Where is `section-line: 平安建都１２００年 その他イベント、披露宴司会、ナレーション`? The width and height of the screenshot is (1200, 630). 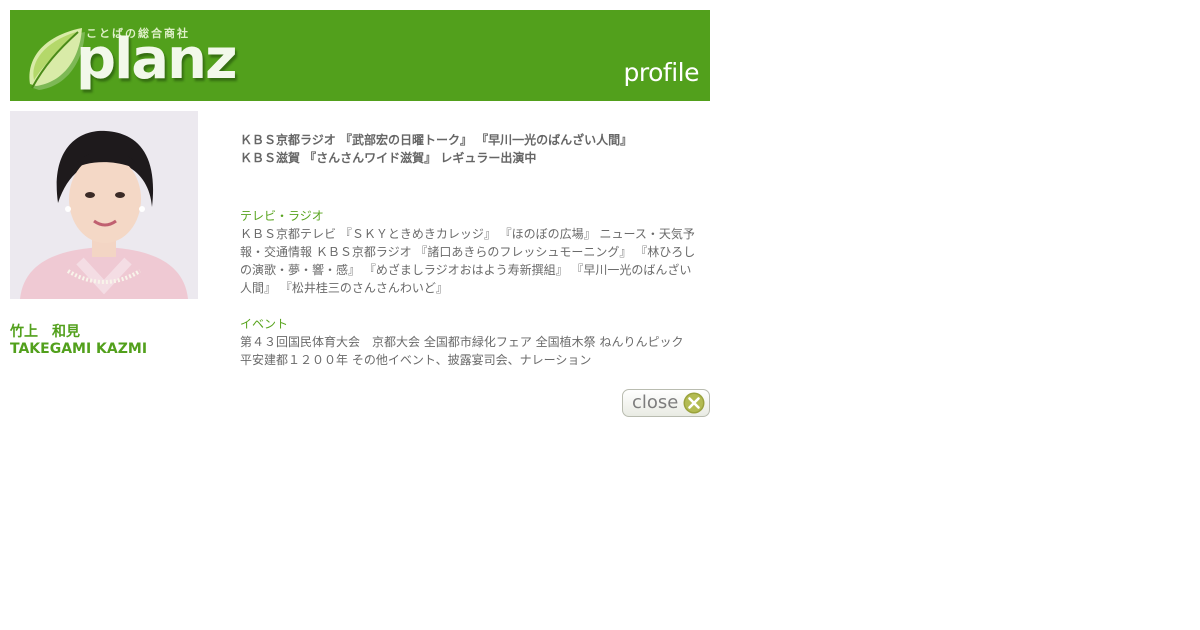
section-line: 平安建都１２００年 その他イベント、披露宴司会、ナレーション is located at coordinates (416, 360).